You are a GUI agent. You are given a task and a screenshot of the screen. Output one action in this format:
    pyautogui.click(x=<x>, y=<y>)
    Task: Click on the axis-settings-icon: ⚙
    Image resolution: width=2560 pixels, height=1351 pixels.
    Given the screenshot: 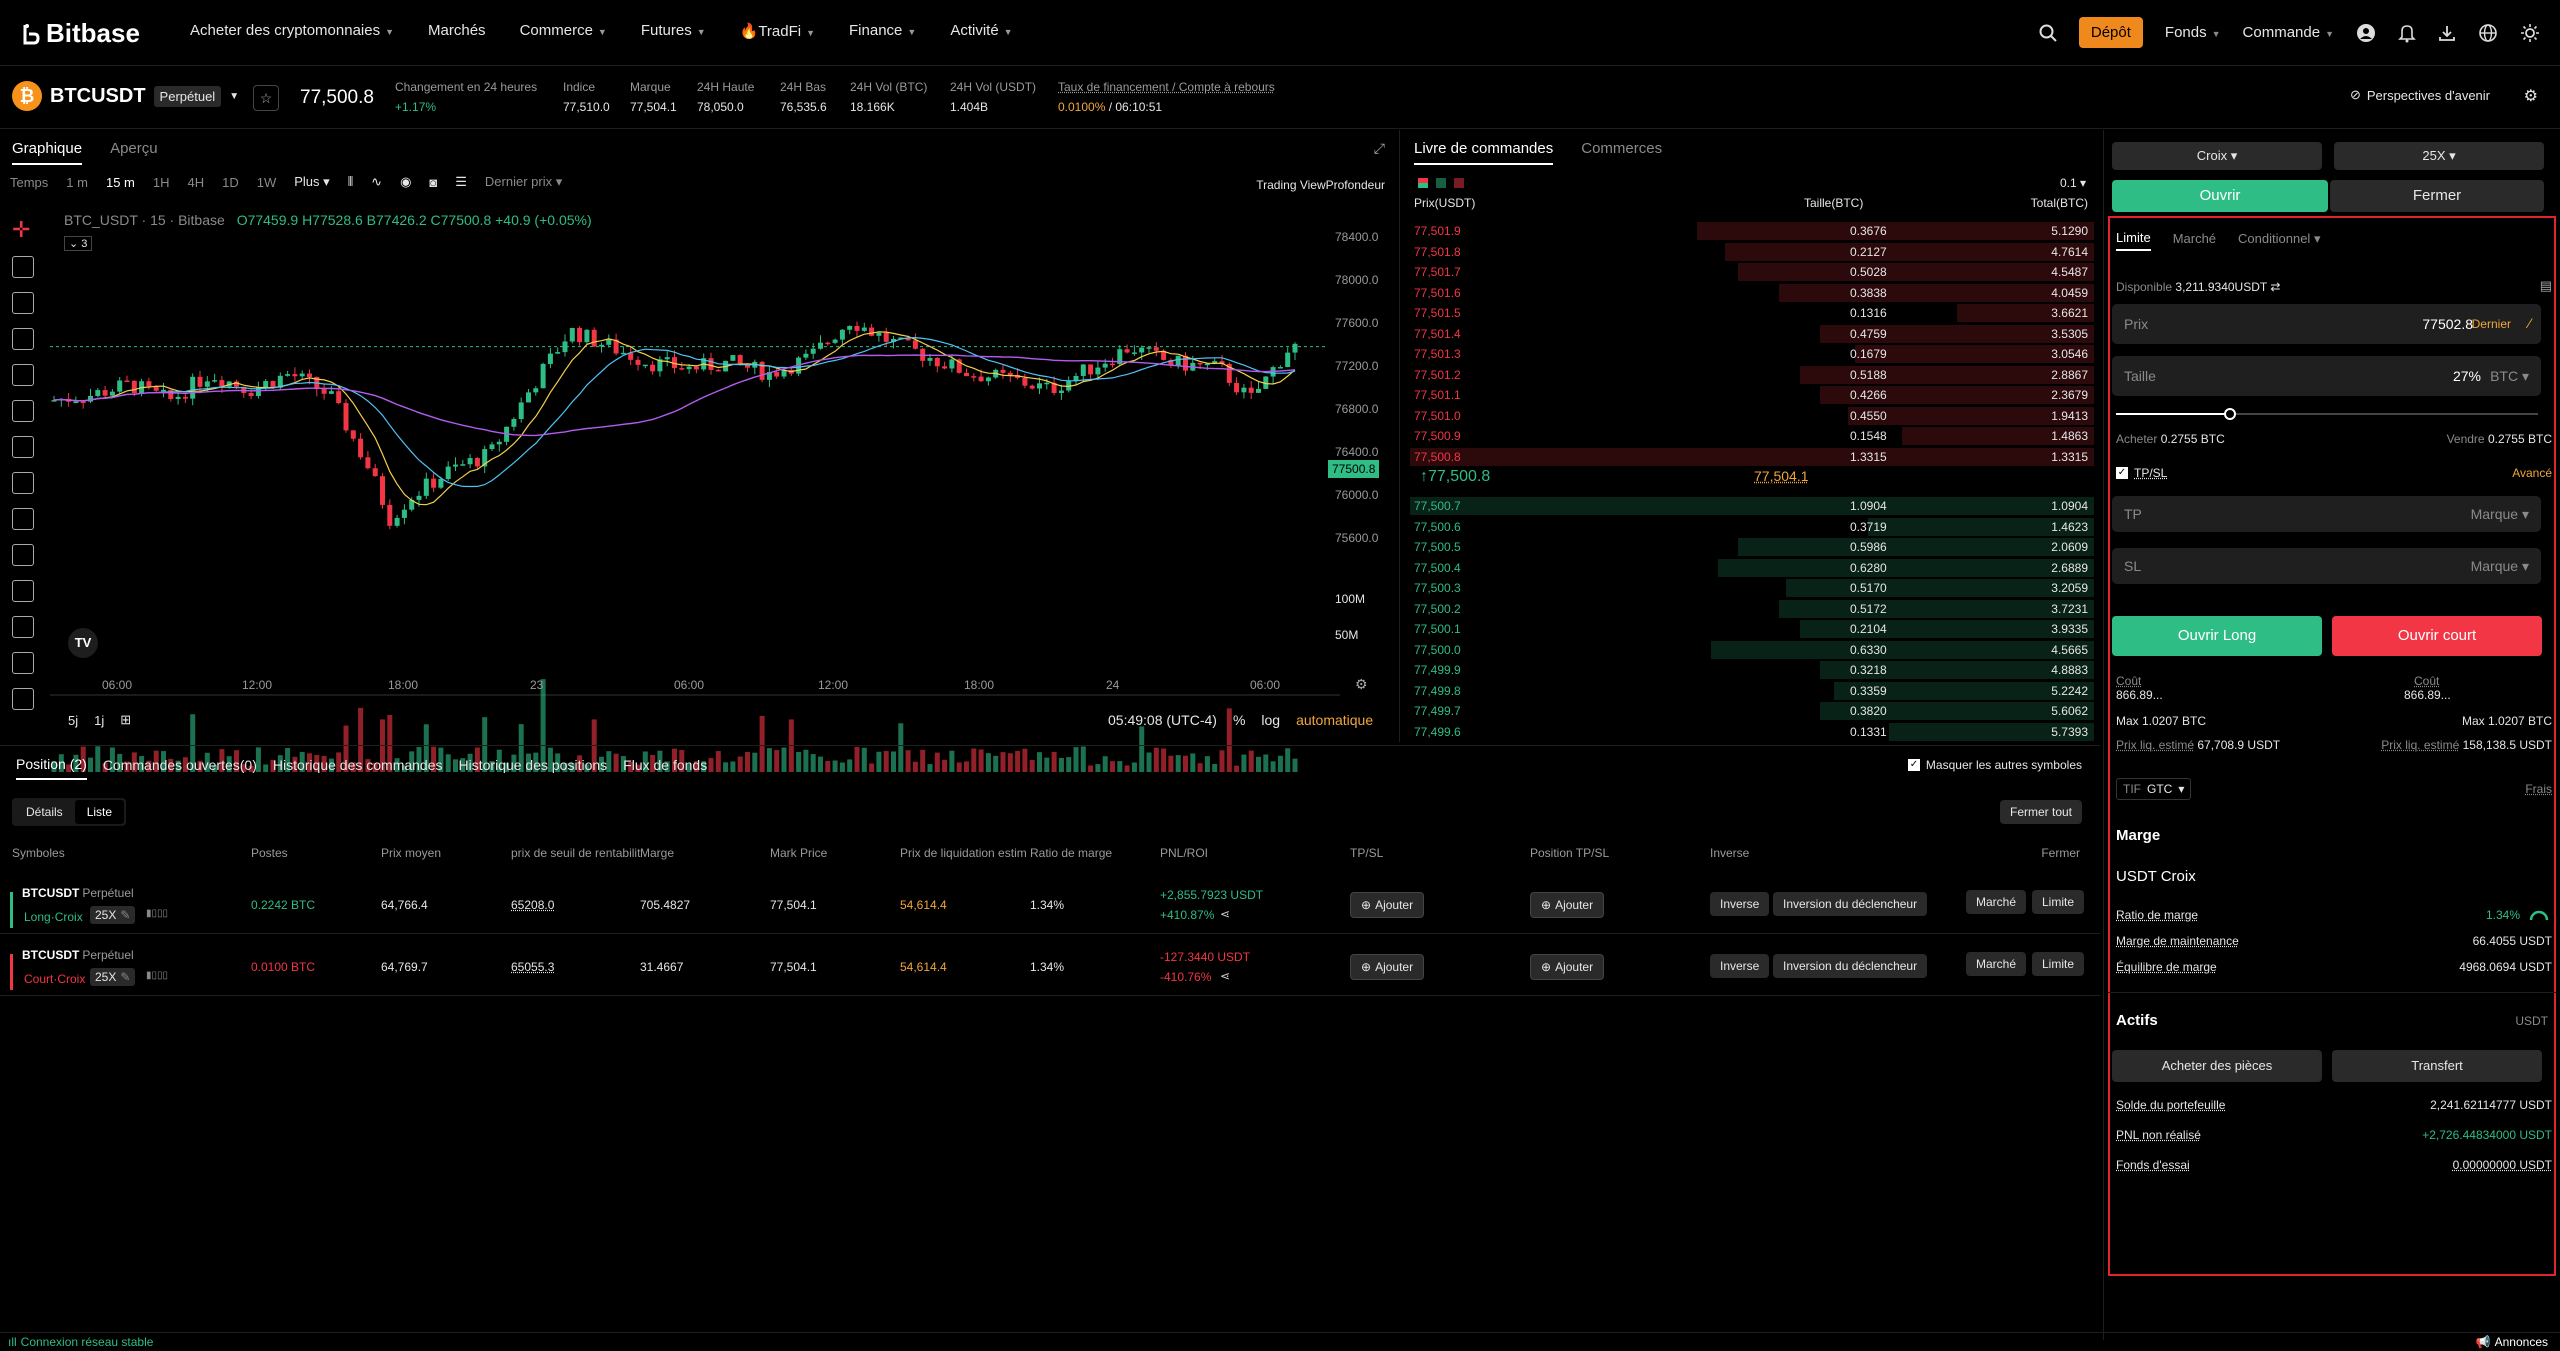 What is the action you would take?
    pyautogui.click(x=1361, y=684)
    